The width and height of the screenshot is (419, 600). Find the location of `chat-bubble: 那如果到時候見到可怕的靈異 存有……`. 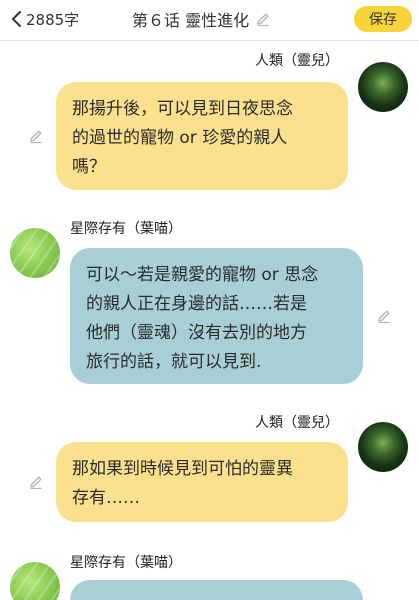

chat-bubble: 那如果到時候見到可怕的靈異 存有…… is located at coordinates (202, 482).